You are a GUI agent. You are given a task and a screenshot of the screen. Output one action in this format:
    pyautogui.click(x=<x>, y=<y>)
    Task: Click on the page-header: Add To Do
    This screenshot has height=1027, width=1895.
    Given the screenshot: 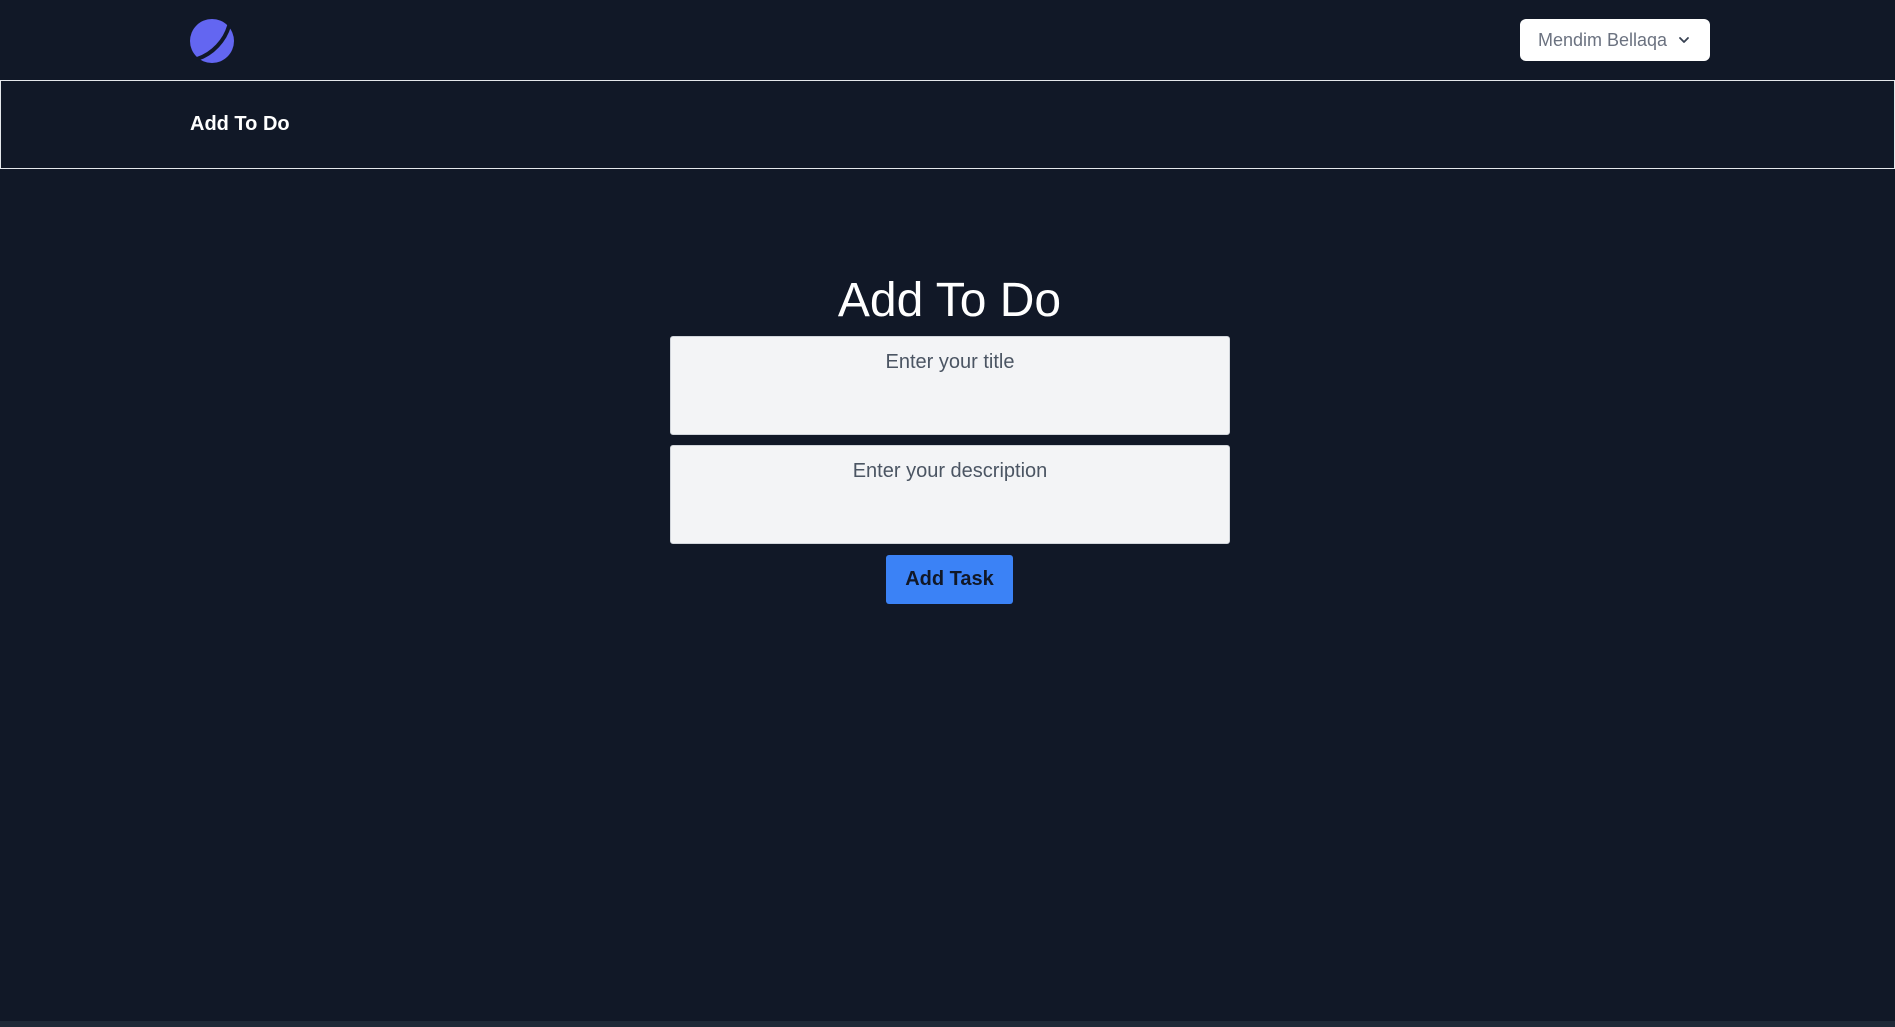 What is the action you would take?
    pyautogui.click(x=947, y=124)
    